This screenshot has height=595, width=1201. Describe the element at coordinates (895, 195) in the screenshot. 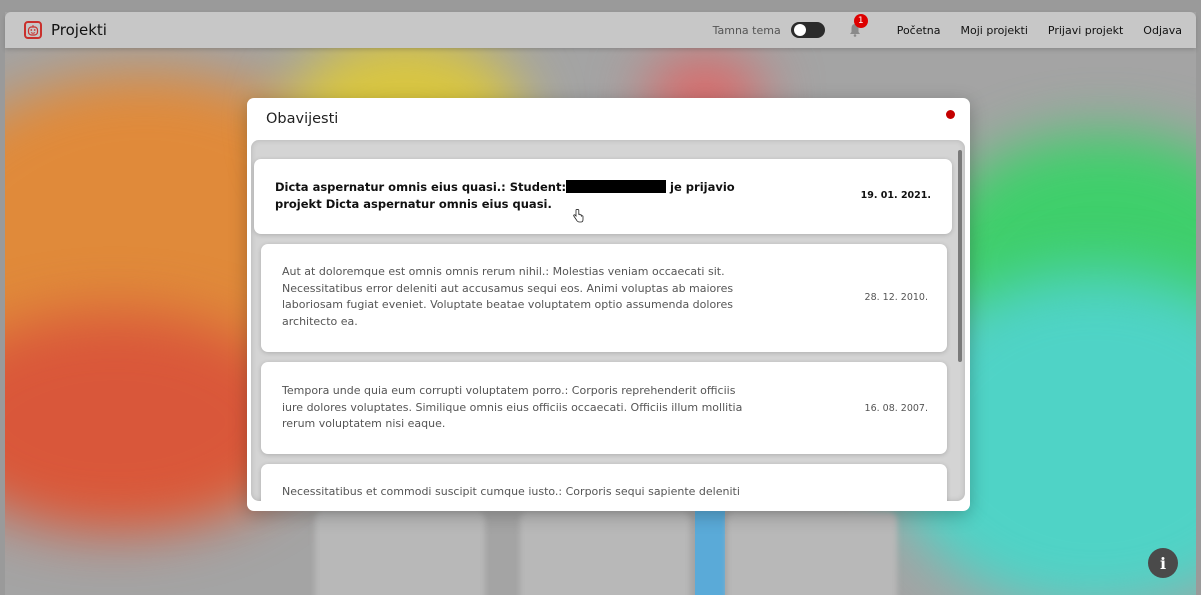

I see `notification-date: 19. 01. 2021.` at that location.